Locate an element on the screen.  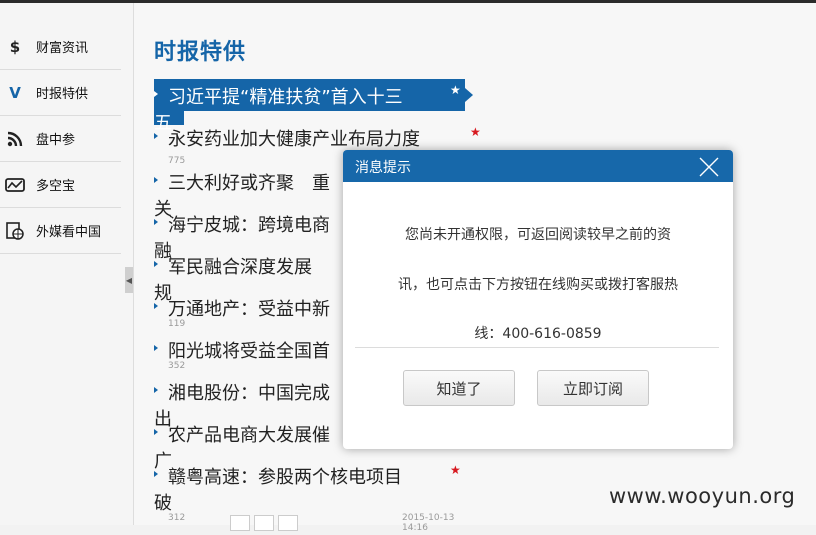
news-title-wrap: 破 is located at coordinates (163, 503).